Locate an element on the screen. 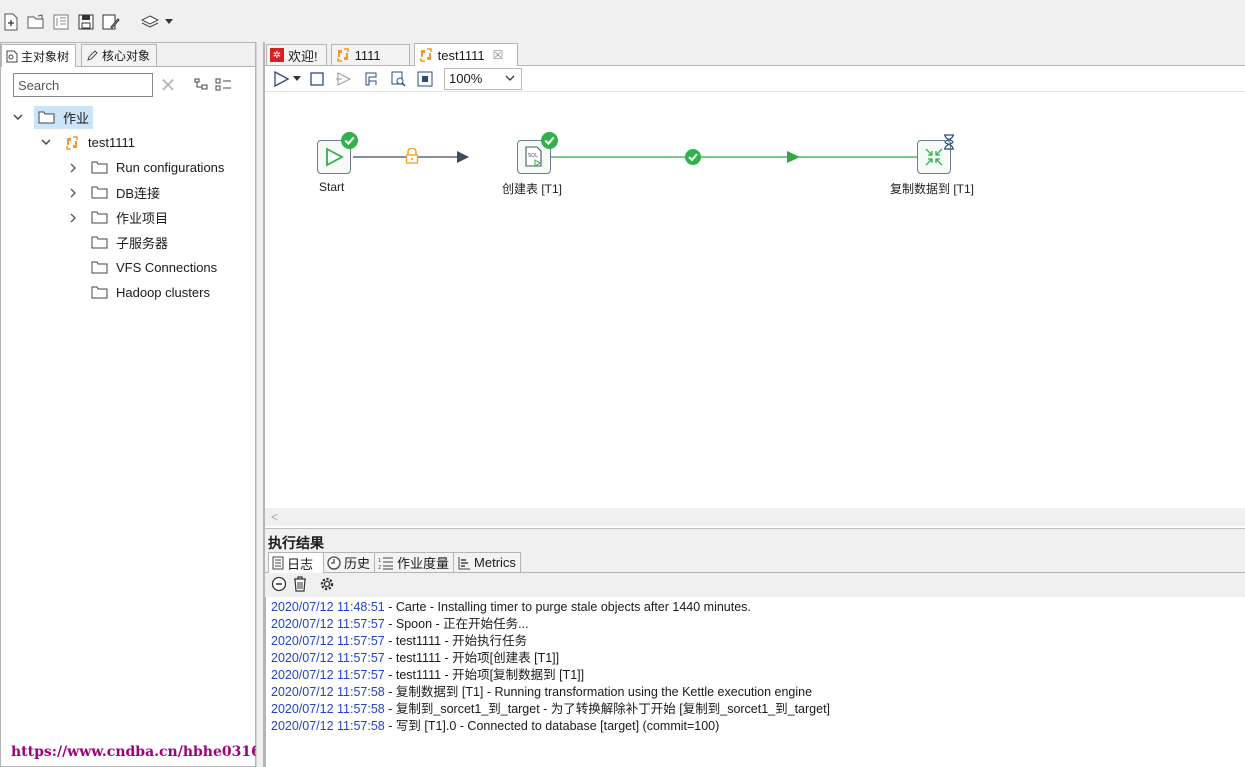 The width and height of the screenshot is (1245, 767). align-icon is located at coordinates (425, 79).